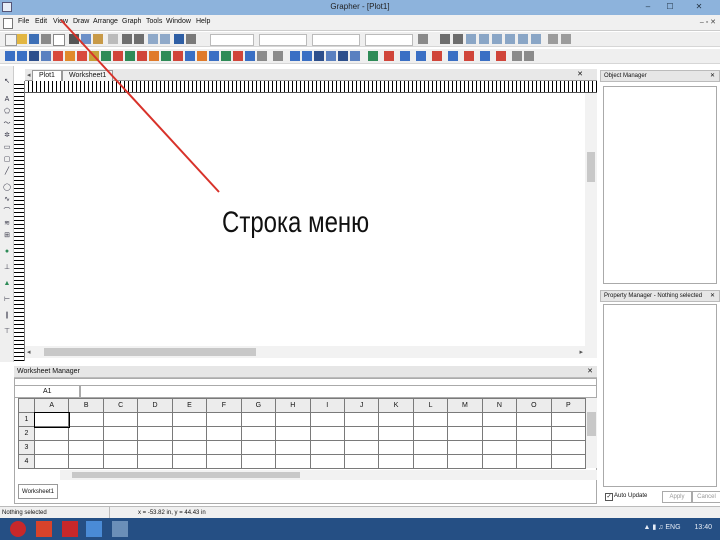  Describe the element at coordinates (22, 39) in the screenshot. I see `open-icon` at that location.